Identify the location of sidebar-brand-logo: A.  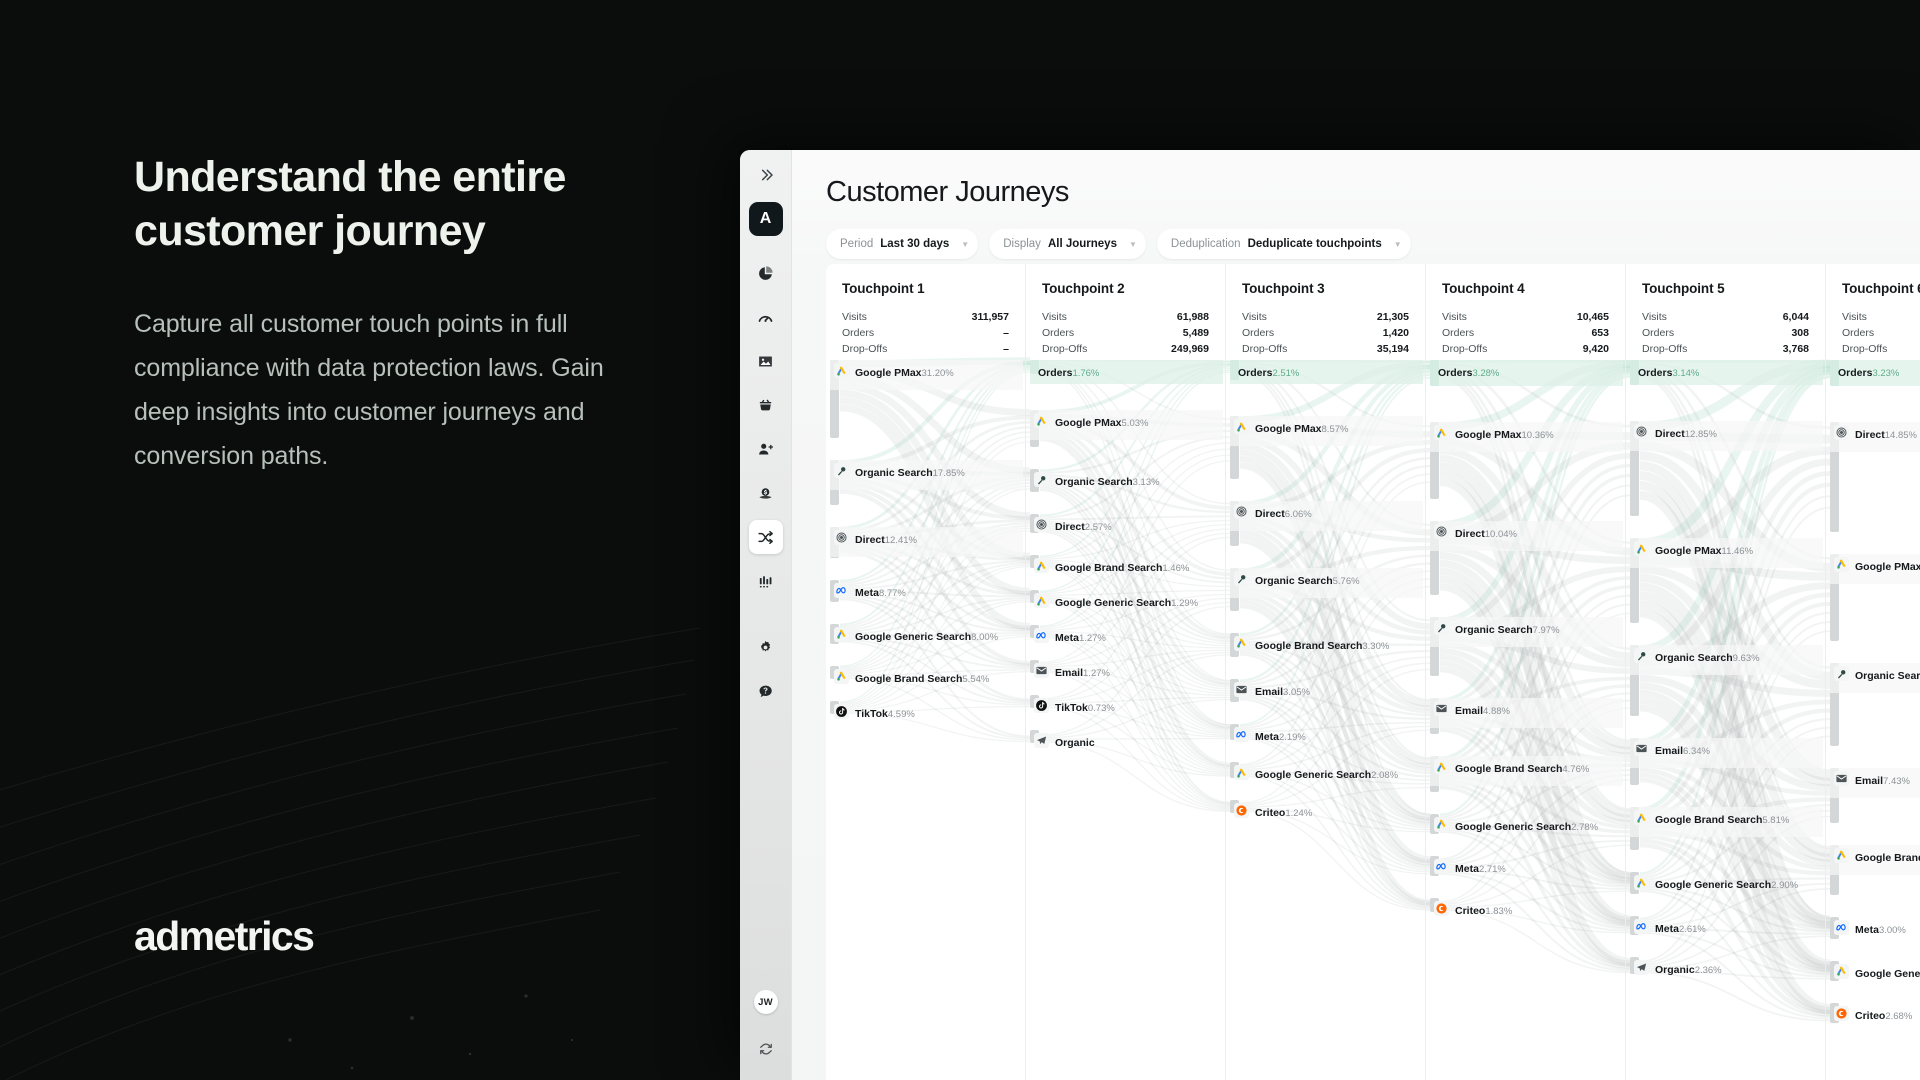
(765, 219).